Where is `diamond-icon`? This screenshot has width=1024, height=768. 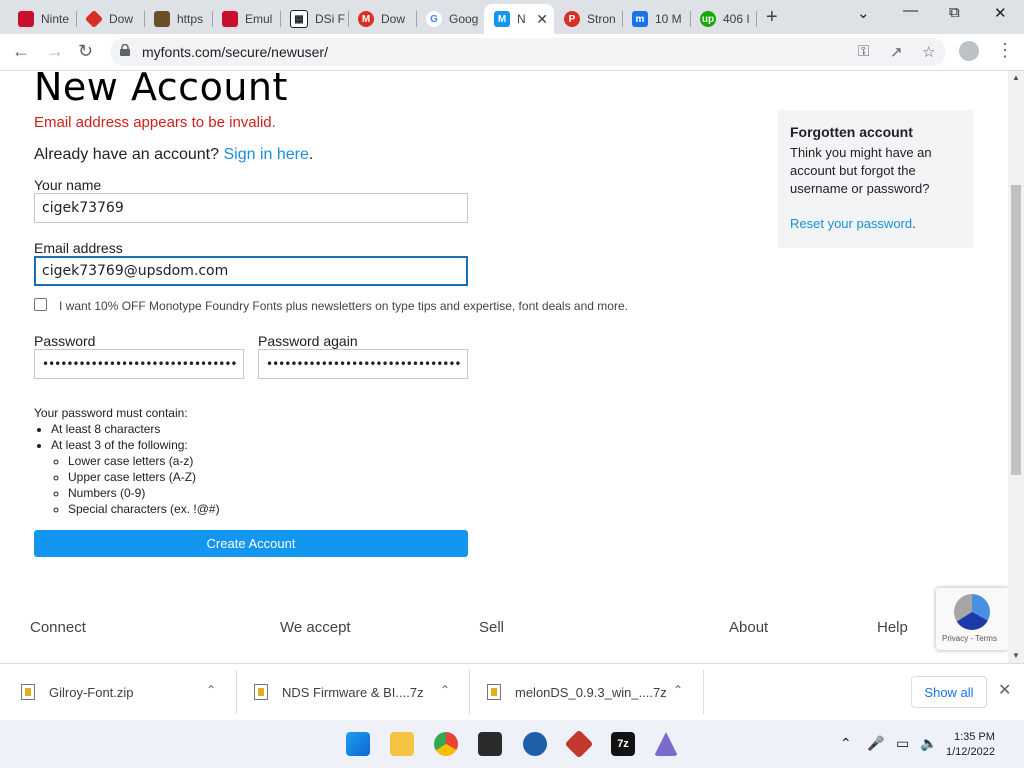
diamond-icon is located at coordinates (94, 19).